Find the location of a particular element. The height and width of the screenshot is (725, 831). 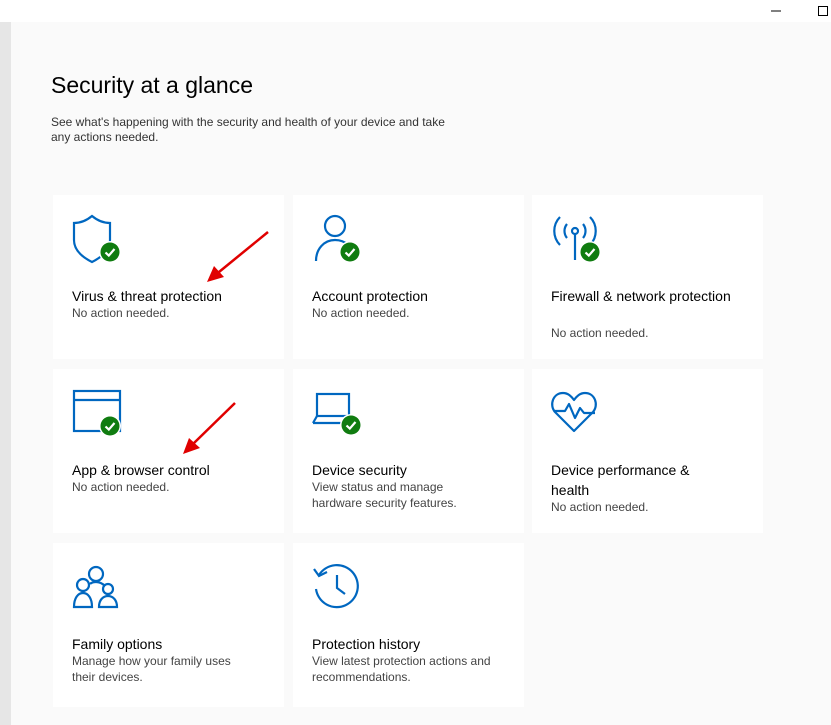

family-icon is located at coordinates (97, 587).